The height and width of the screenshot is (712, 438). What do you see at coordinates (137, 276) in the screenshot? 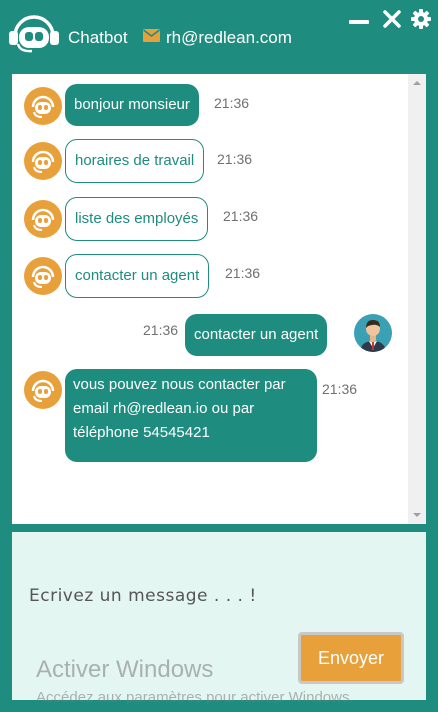
I see `quick-reply-agent: contacter un agent` at bounding box center [137, 276].